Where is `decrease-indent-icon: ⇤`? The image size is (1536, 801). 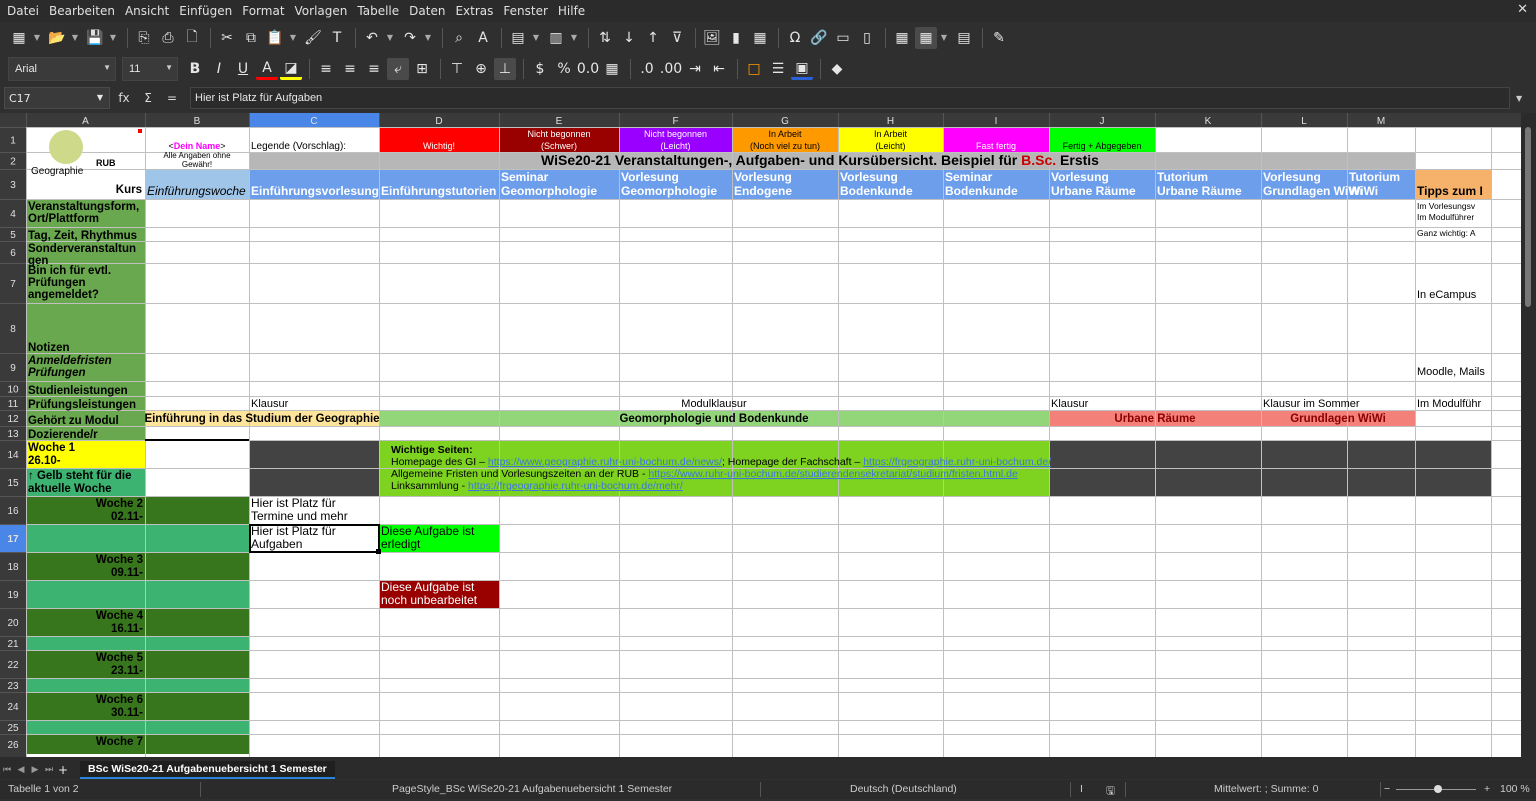
decrease-indent-icon: ⇤ is located at coordinates (719, 69).